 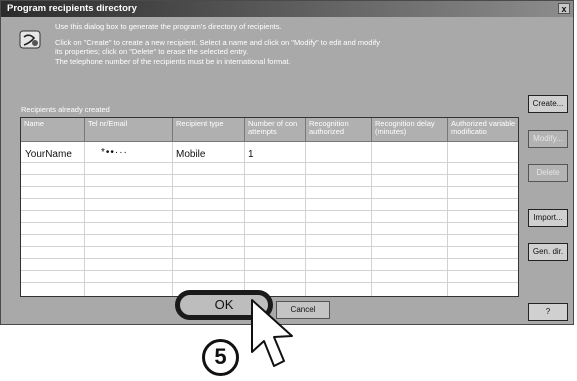 What do you see at coordinates (272, 333) in the screenshot?
I see `mouse-cursor-icon` at bounding box center [272, 333].